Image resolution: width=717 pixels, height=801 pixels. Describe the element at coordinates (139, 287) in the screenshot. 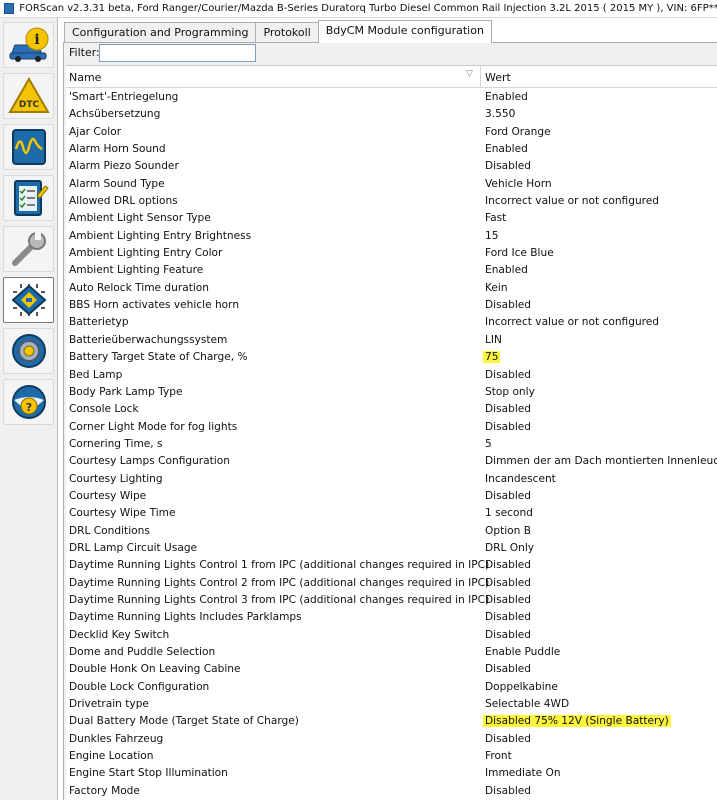

I see `row-name: Auto Relock Time duration` at that location.